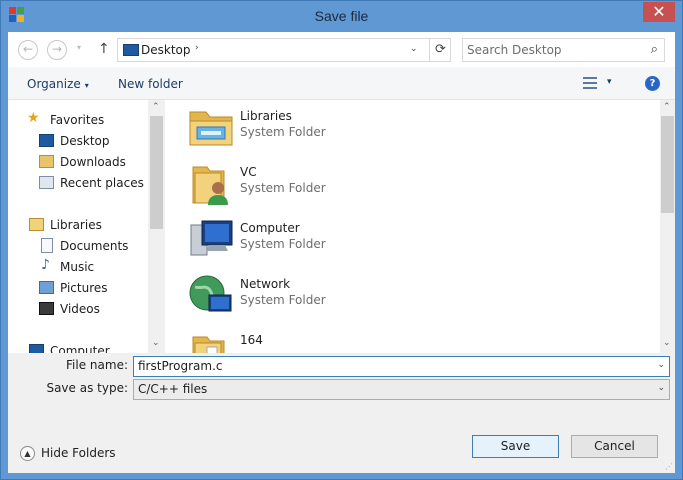  Describe the element at coordinates (654, 49) in the screenshot. I see `search-icon: ⌕` at that location.